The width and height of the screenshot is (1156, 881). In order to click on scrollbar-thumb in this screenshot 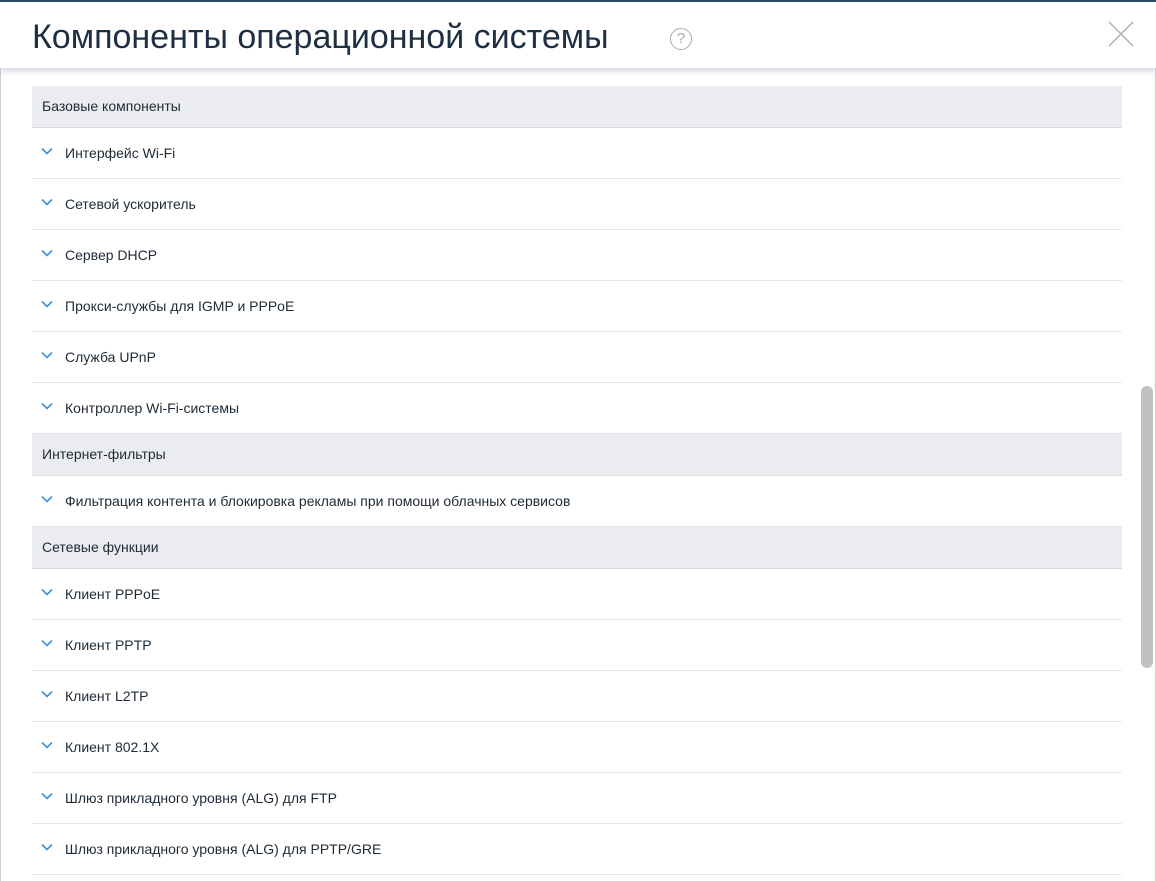, I will do `click(1147, 527)`.